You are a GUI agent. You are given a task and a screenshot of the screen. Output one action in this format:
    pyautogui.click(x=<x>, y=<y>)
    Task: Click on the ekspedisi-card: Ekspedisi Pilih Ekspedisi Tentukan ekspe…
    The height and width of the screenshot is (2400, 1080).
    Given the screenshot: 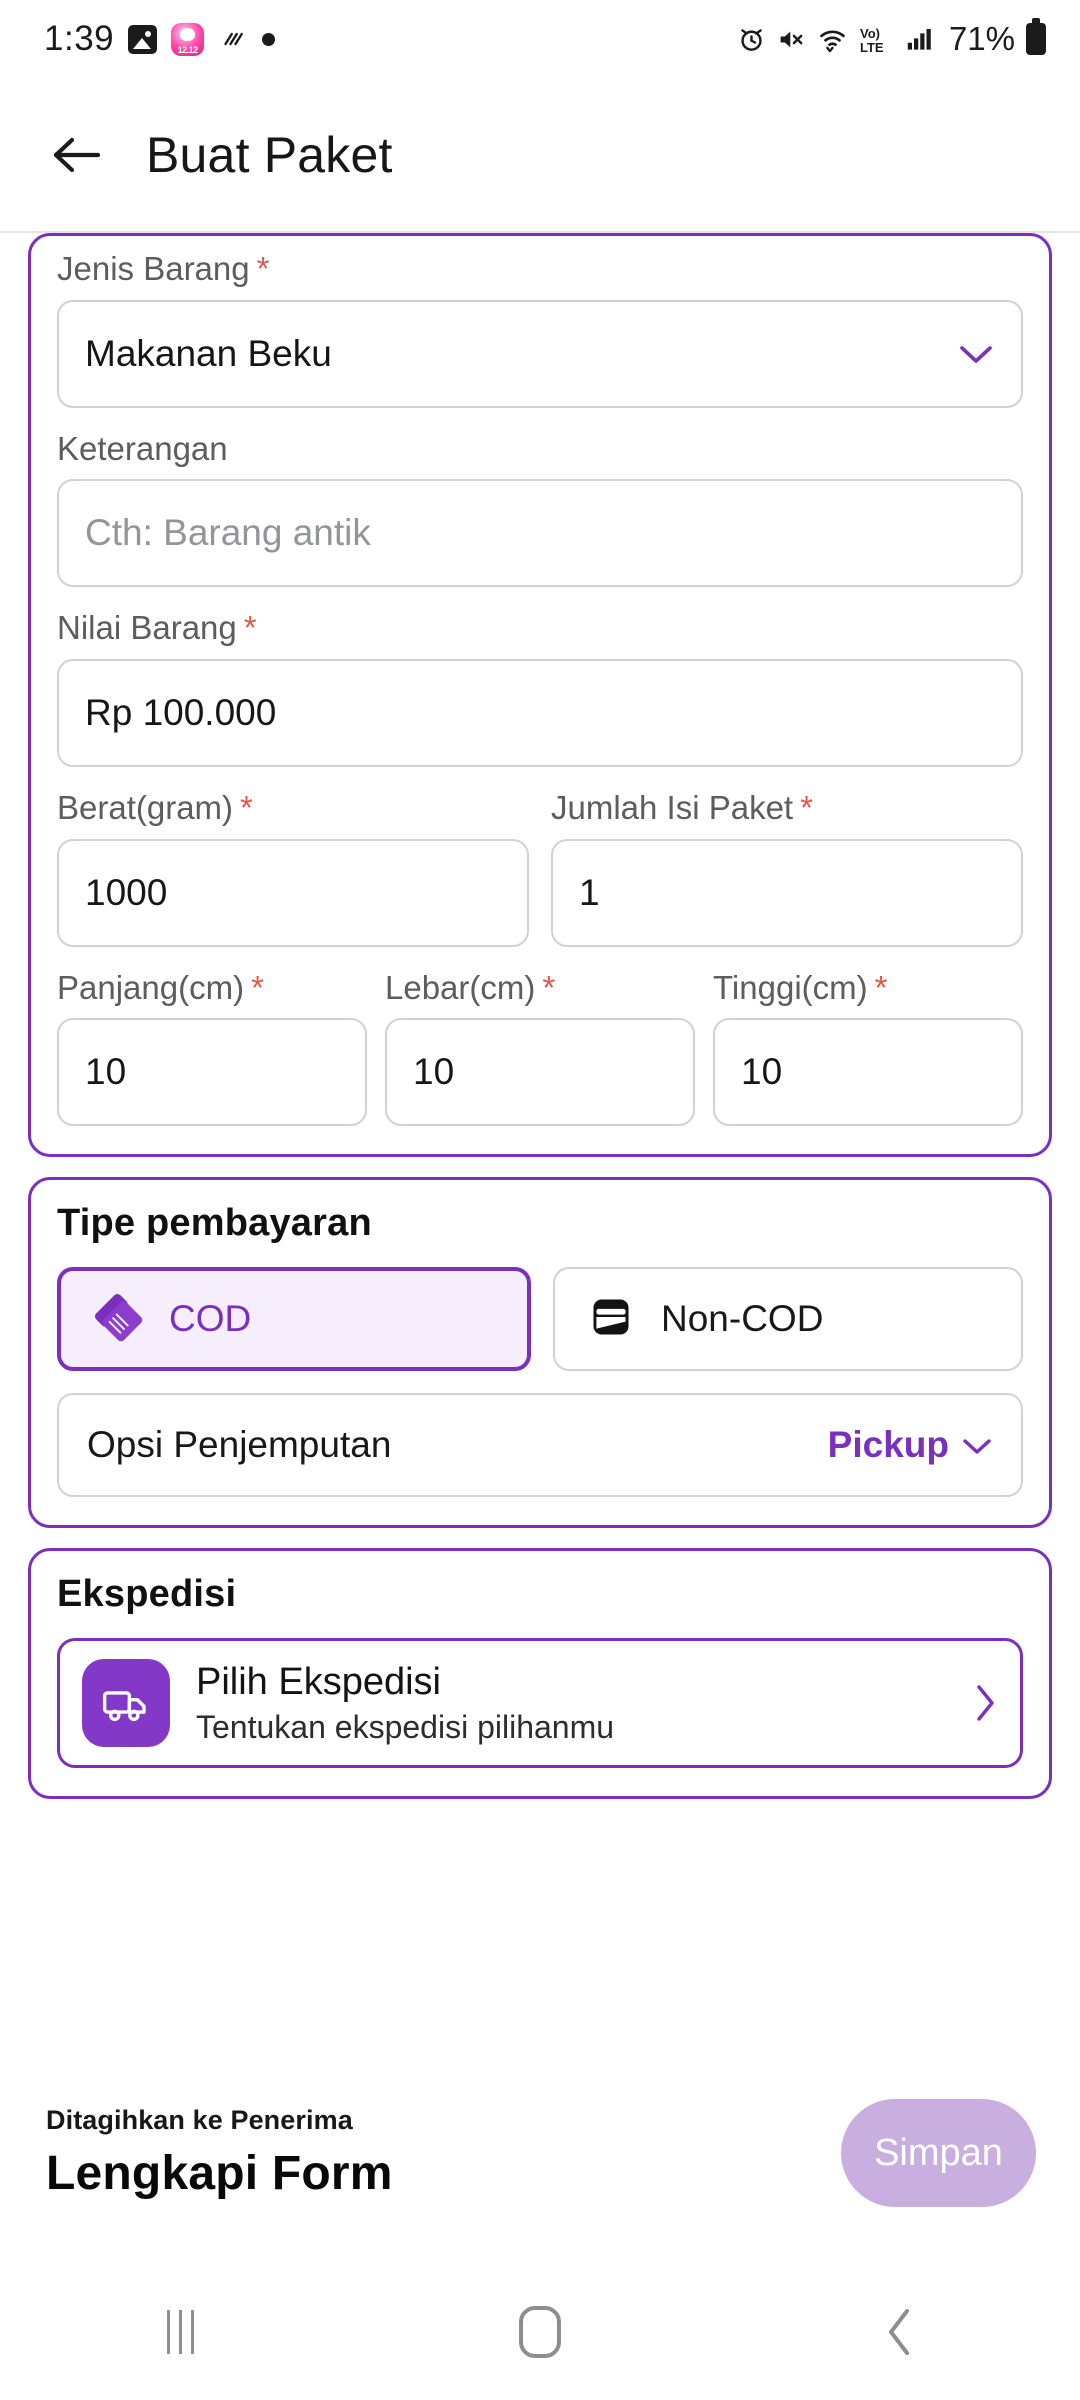 What is the action you would take?
    pyautogui.click(x=540, y=1674)
    